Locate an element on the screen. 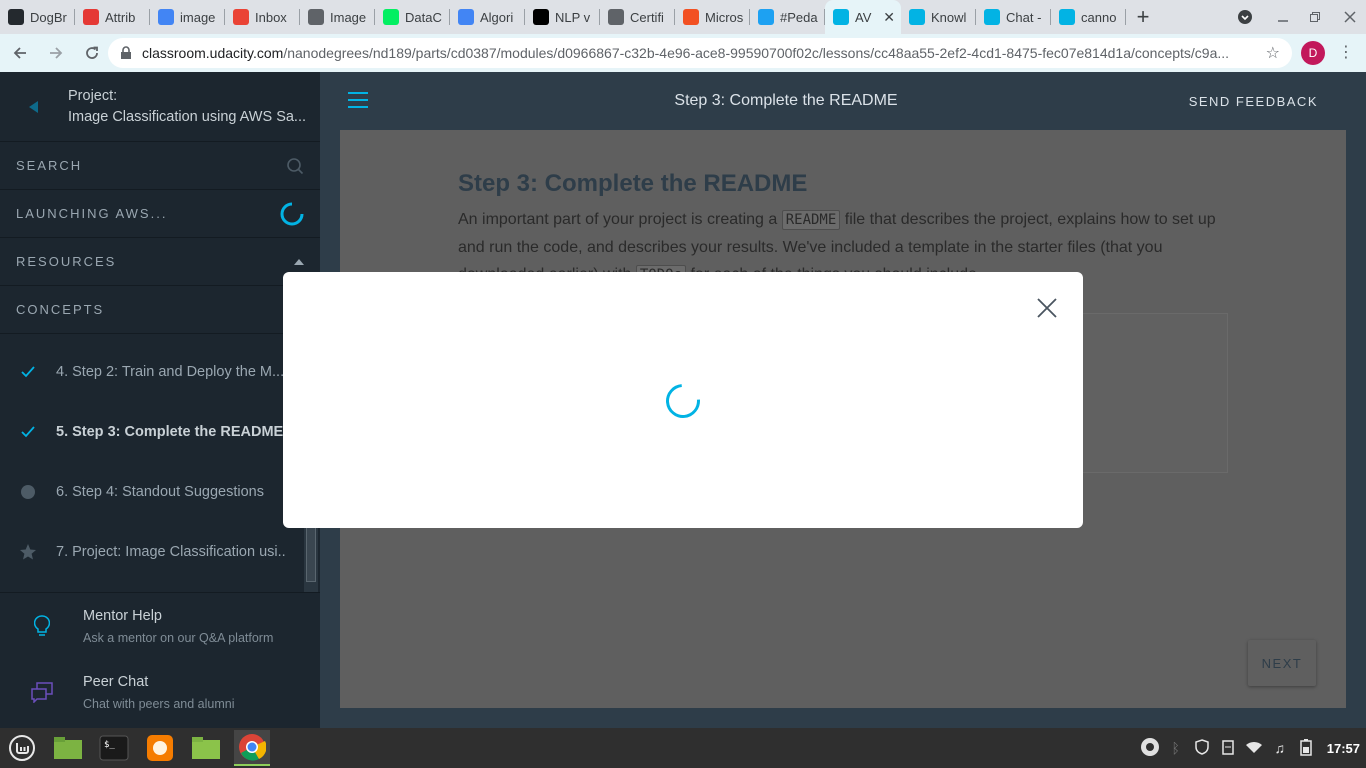 This screenshot has height=768, width=1366. clock: 17:57 is located at coordinates (1343, 748).